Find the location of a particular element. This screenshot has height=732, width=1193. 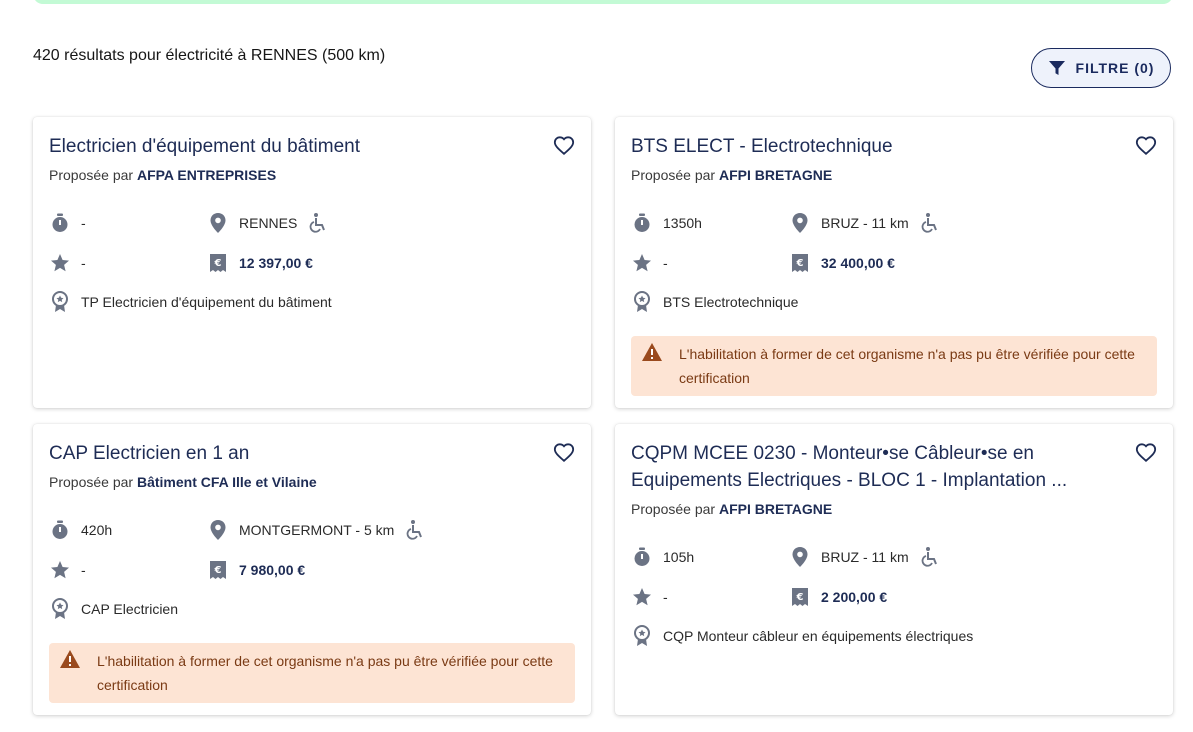

filter-button: FILTRE (0) is located at coordinates (1101, 68).